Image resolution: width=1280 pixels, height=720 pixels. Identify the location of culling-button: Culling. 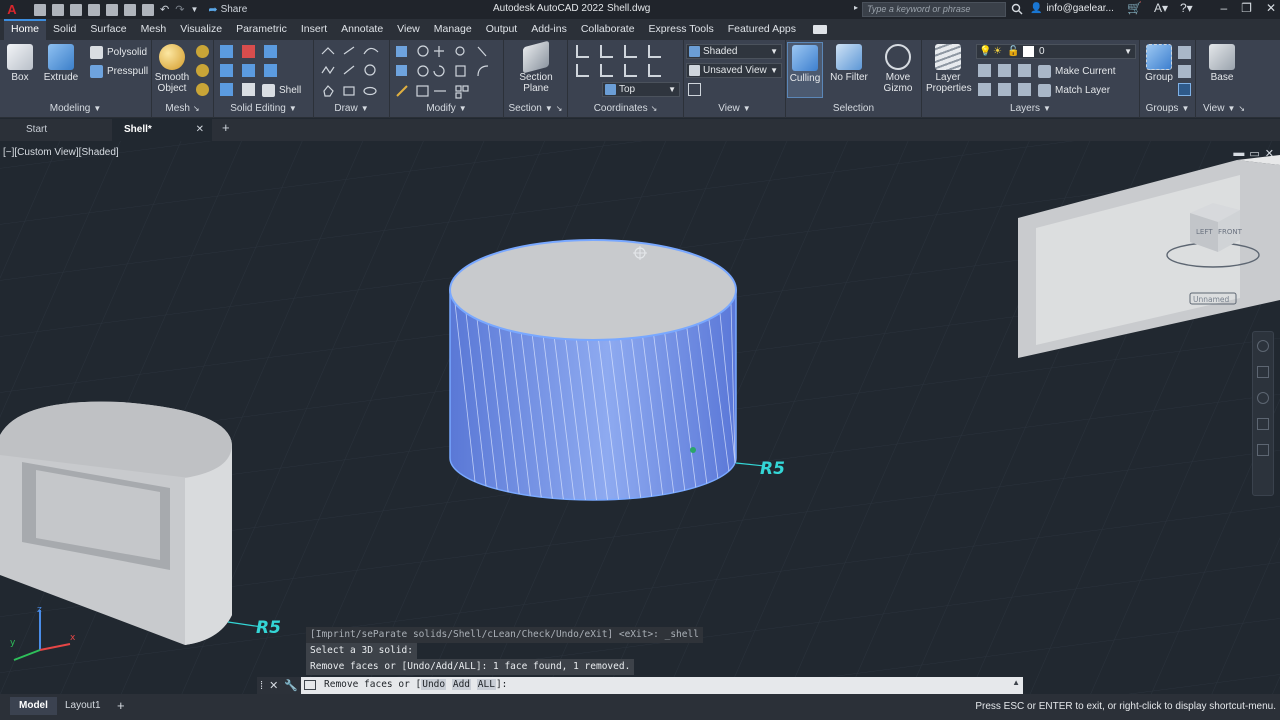
(805, 70).